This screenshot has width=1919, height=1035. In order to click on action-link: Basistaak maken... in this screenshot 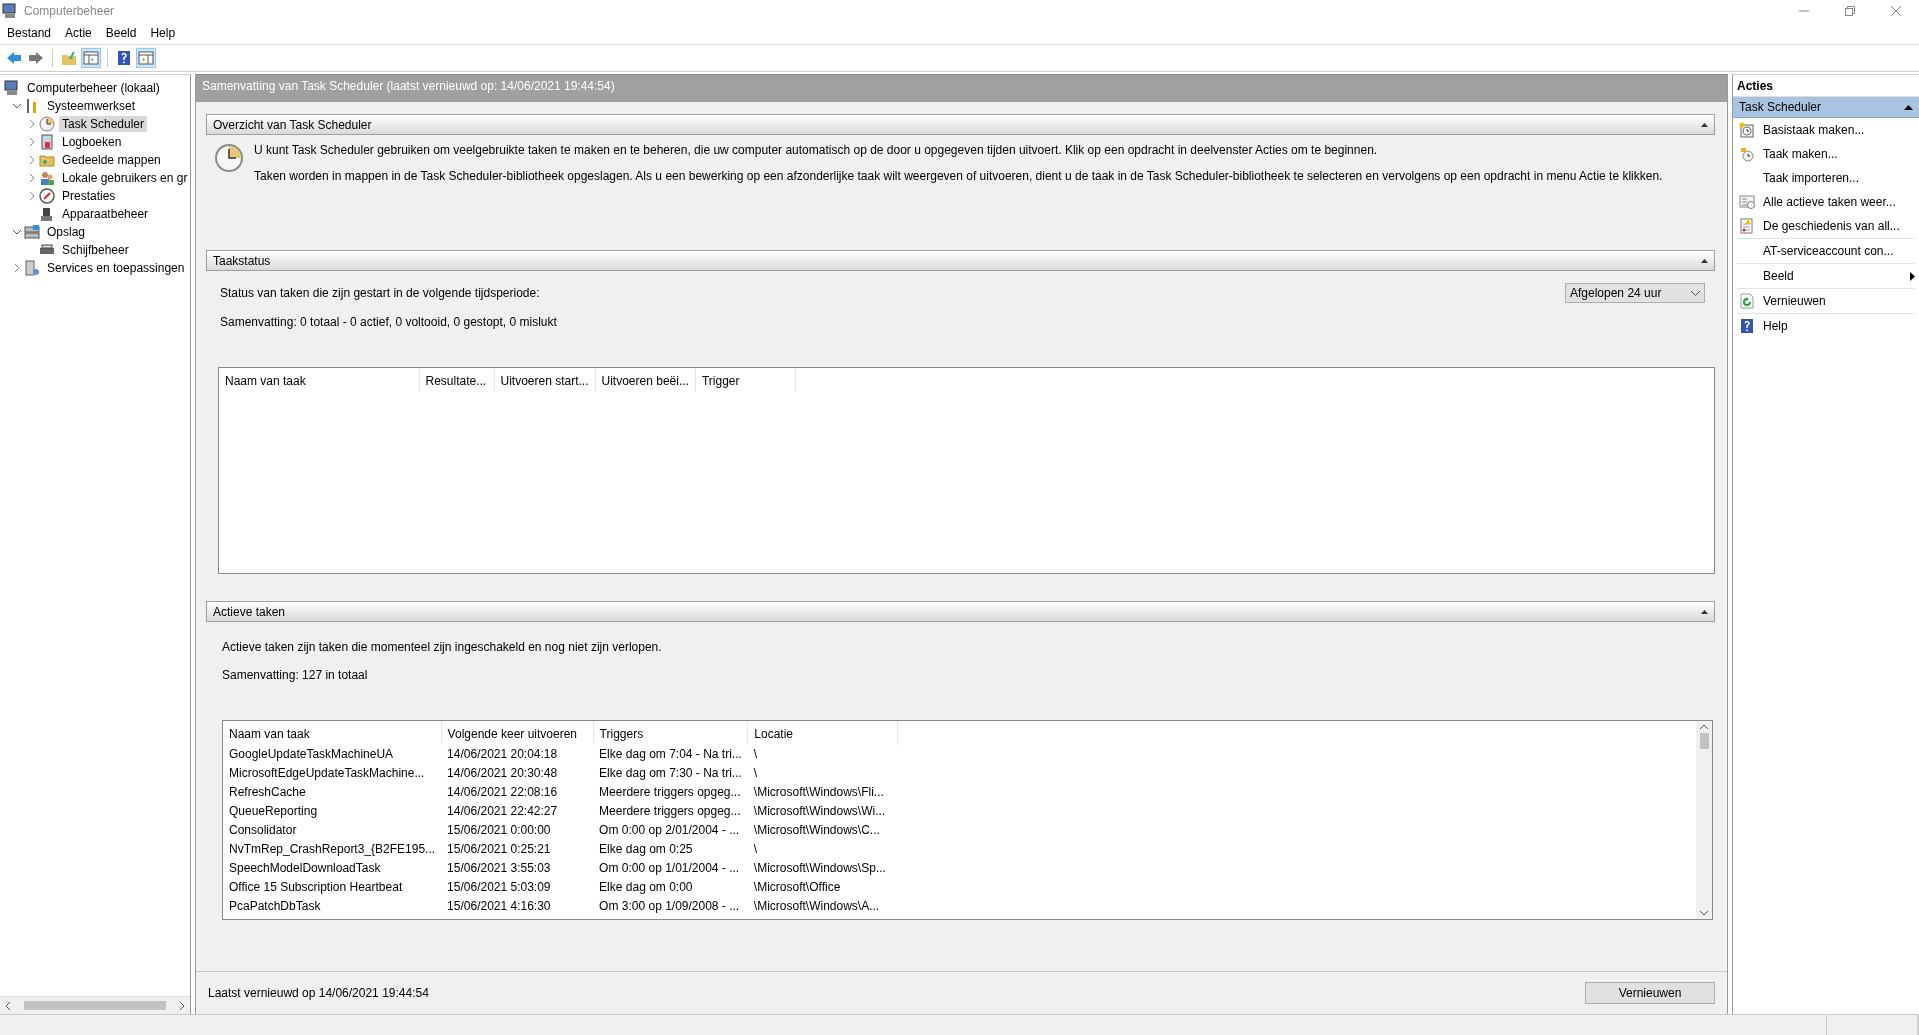, I will do `click(1839, 130)`.